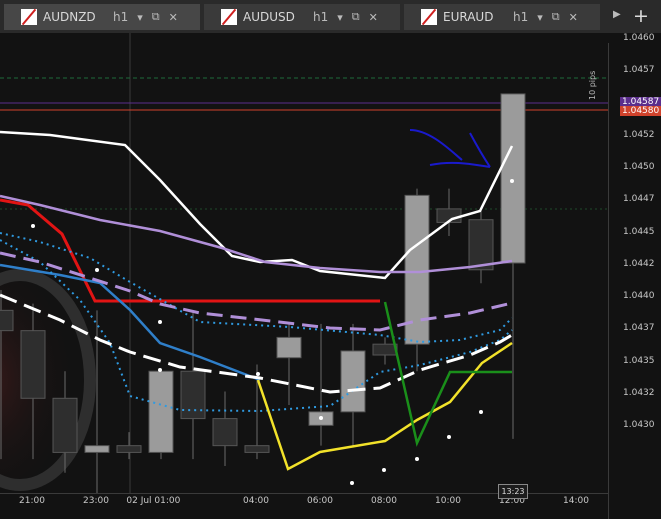 The height and width of the screenshot is (519, 661). Describe the element at coordinates (576, 501) in the screenshot. I see `time-tick-label: 14:00` at that location.